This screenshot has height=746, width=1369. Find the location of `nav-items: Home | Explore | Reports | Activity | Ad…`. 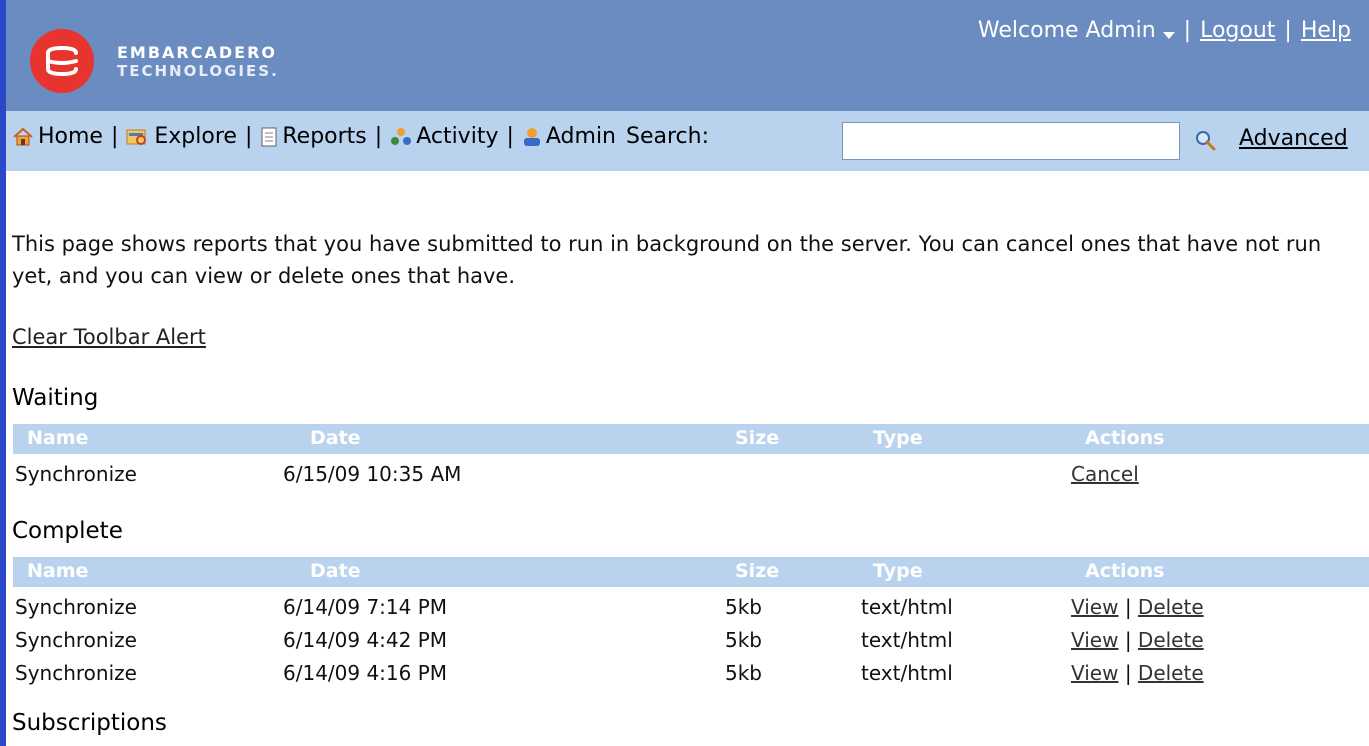

nav-items: Home | Explore | Reports | Activity | Ad… is located at coordinates (360, 136).